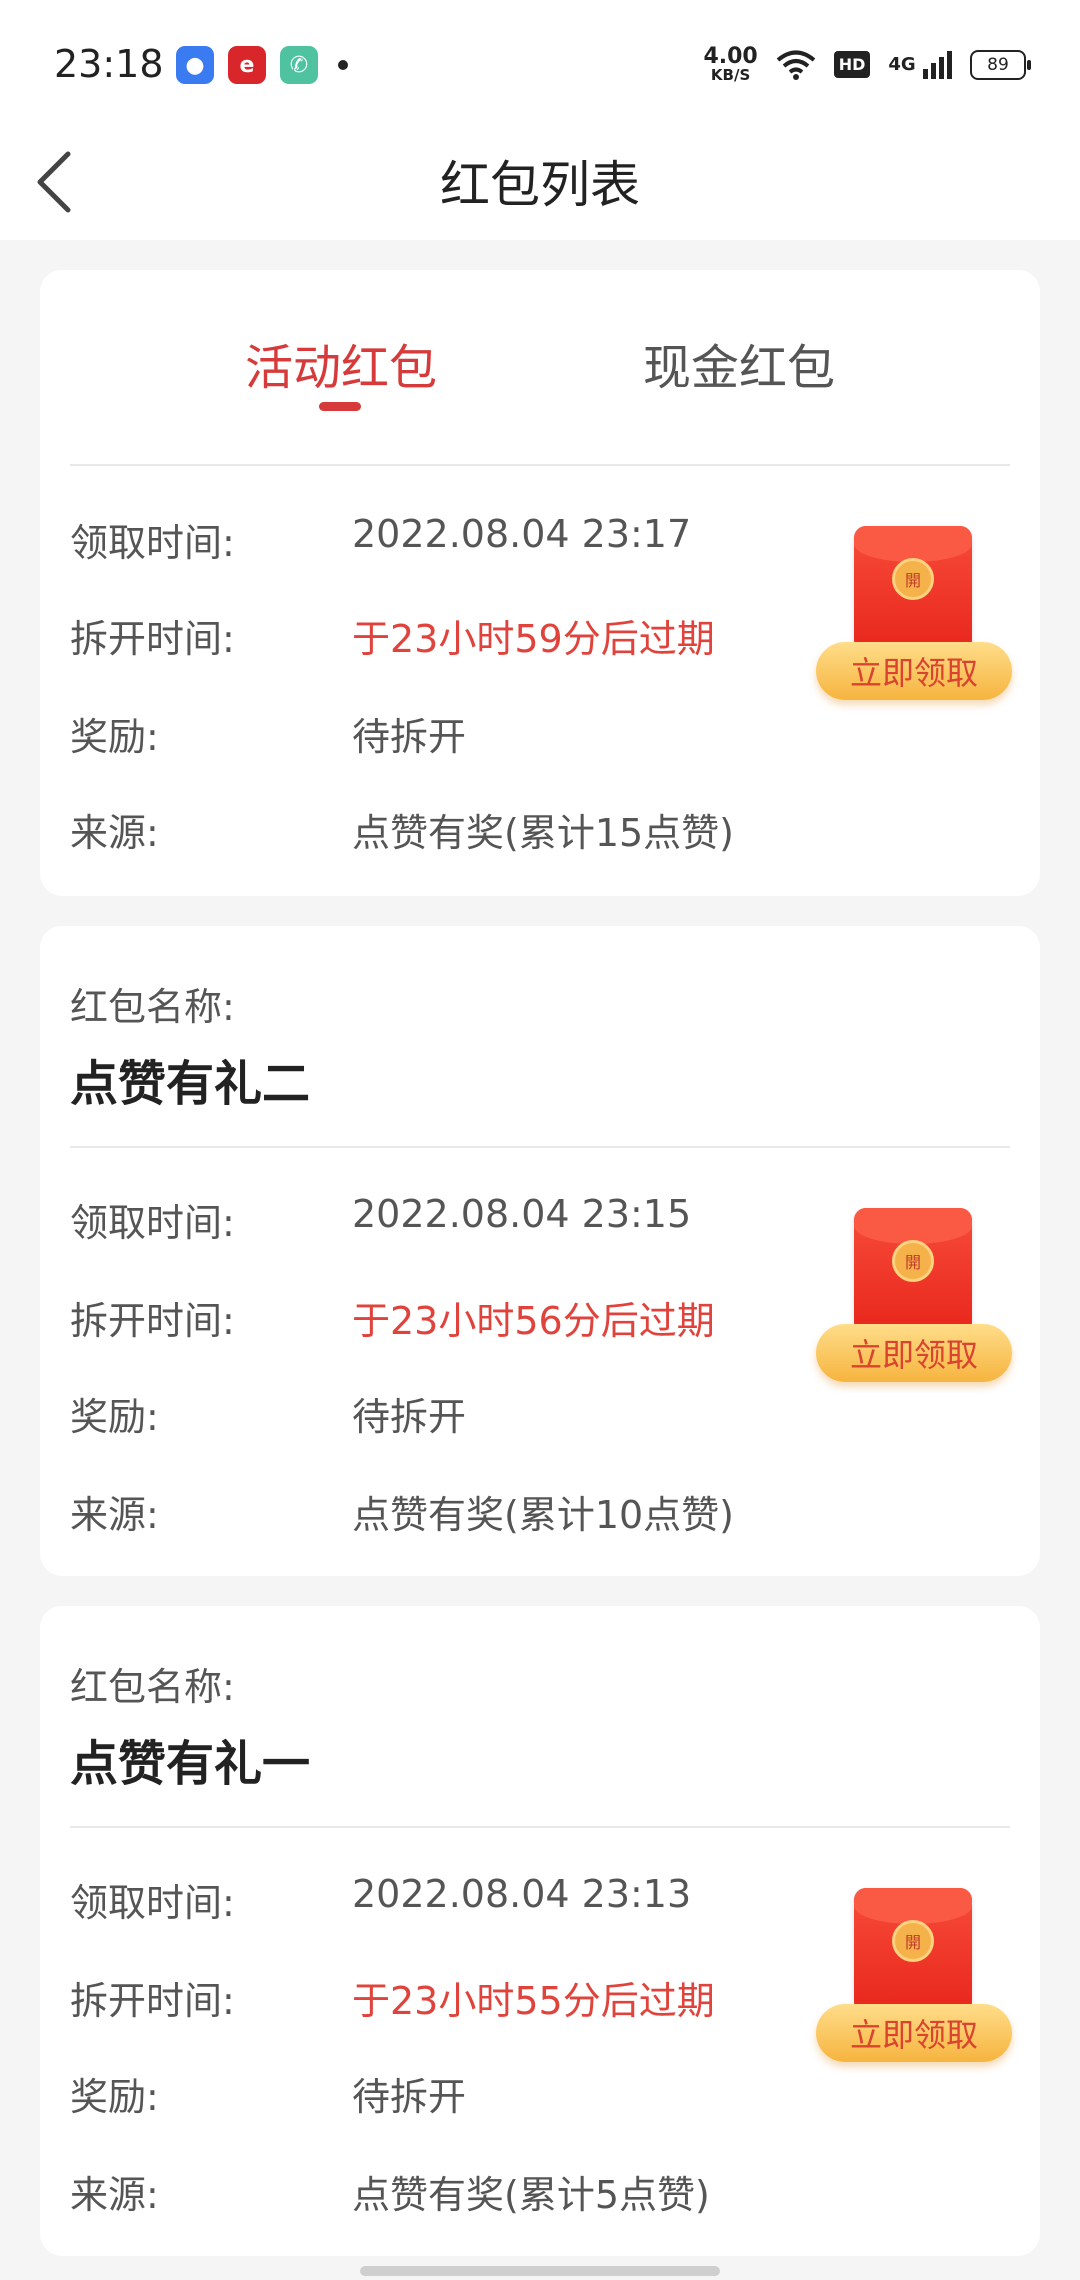 The image size is (1080, 2280). I want to click on packet-name: 点赞有礼一, so click(190, 1764).